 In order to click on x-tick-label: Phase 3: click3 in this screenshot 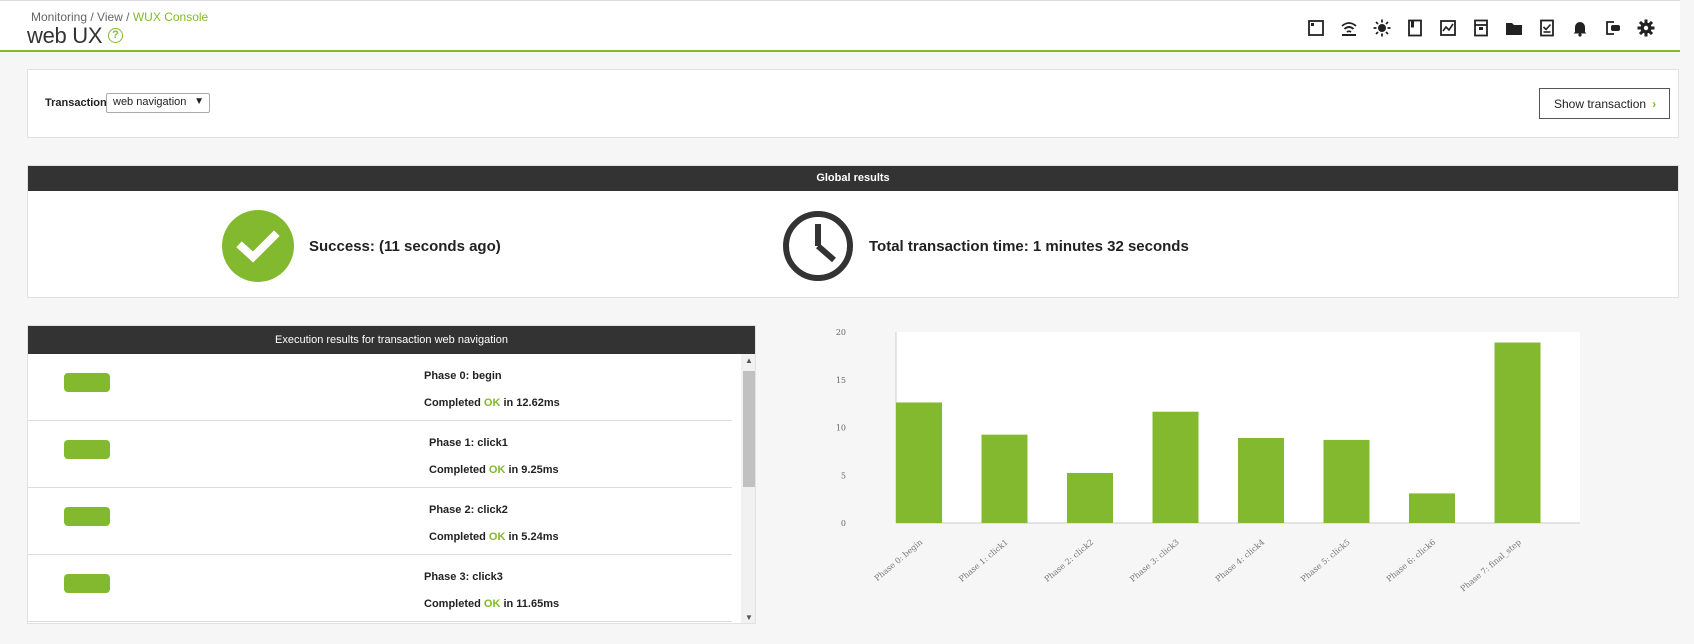, I will do `click(1154, 561)`.